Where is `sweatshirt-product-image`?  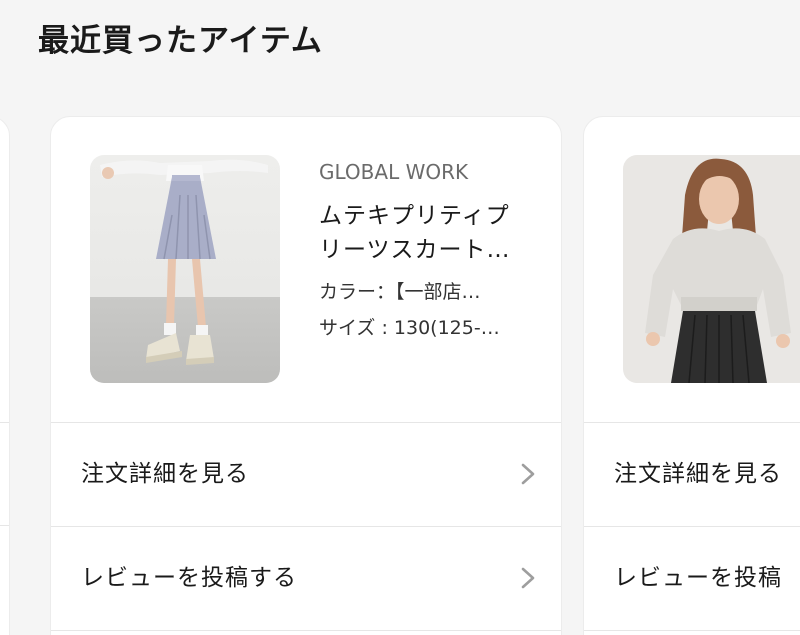
sweatshirt-product-image is located at coordinates (711, 269).